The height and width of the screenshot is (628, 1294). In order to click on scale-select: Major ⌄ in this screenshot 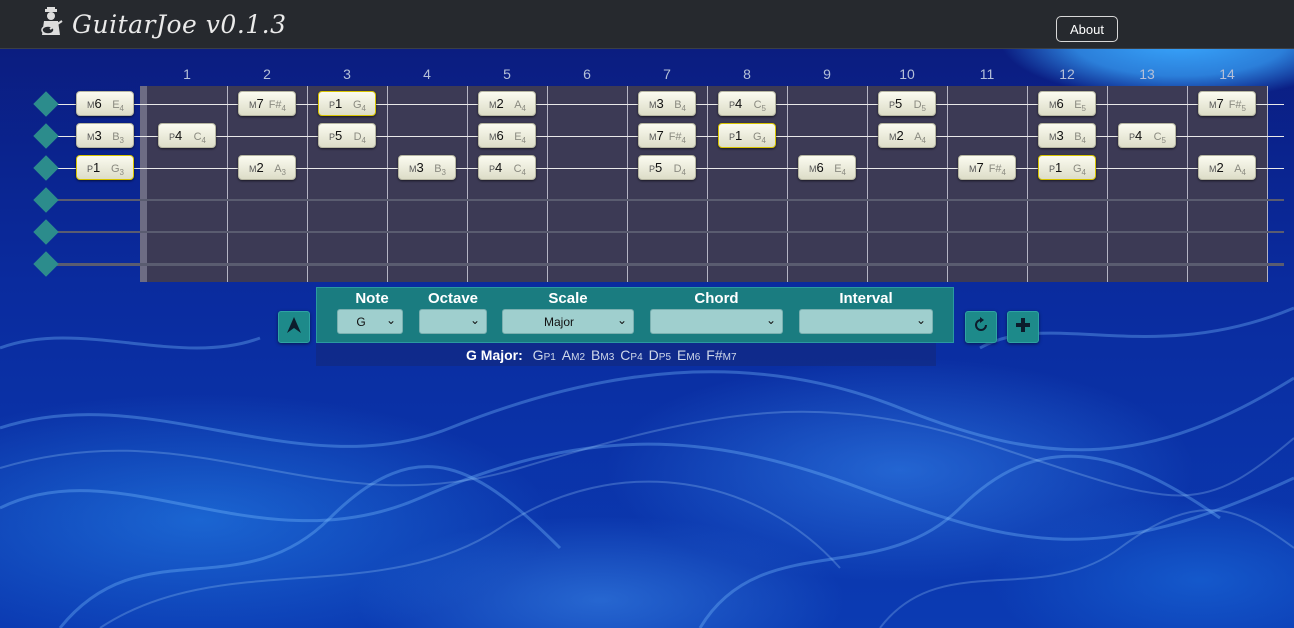, I will do `click(568, 321)`.